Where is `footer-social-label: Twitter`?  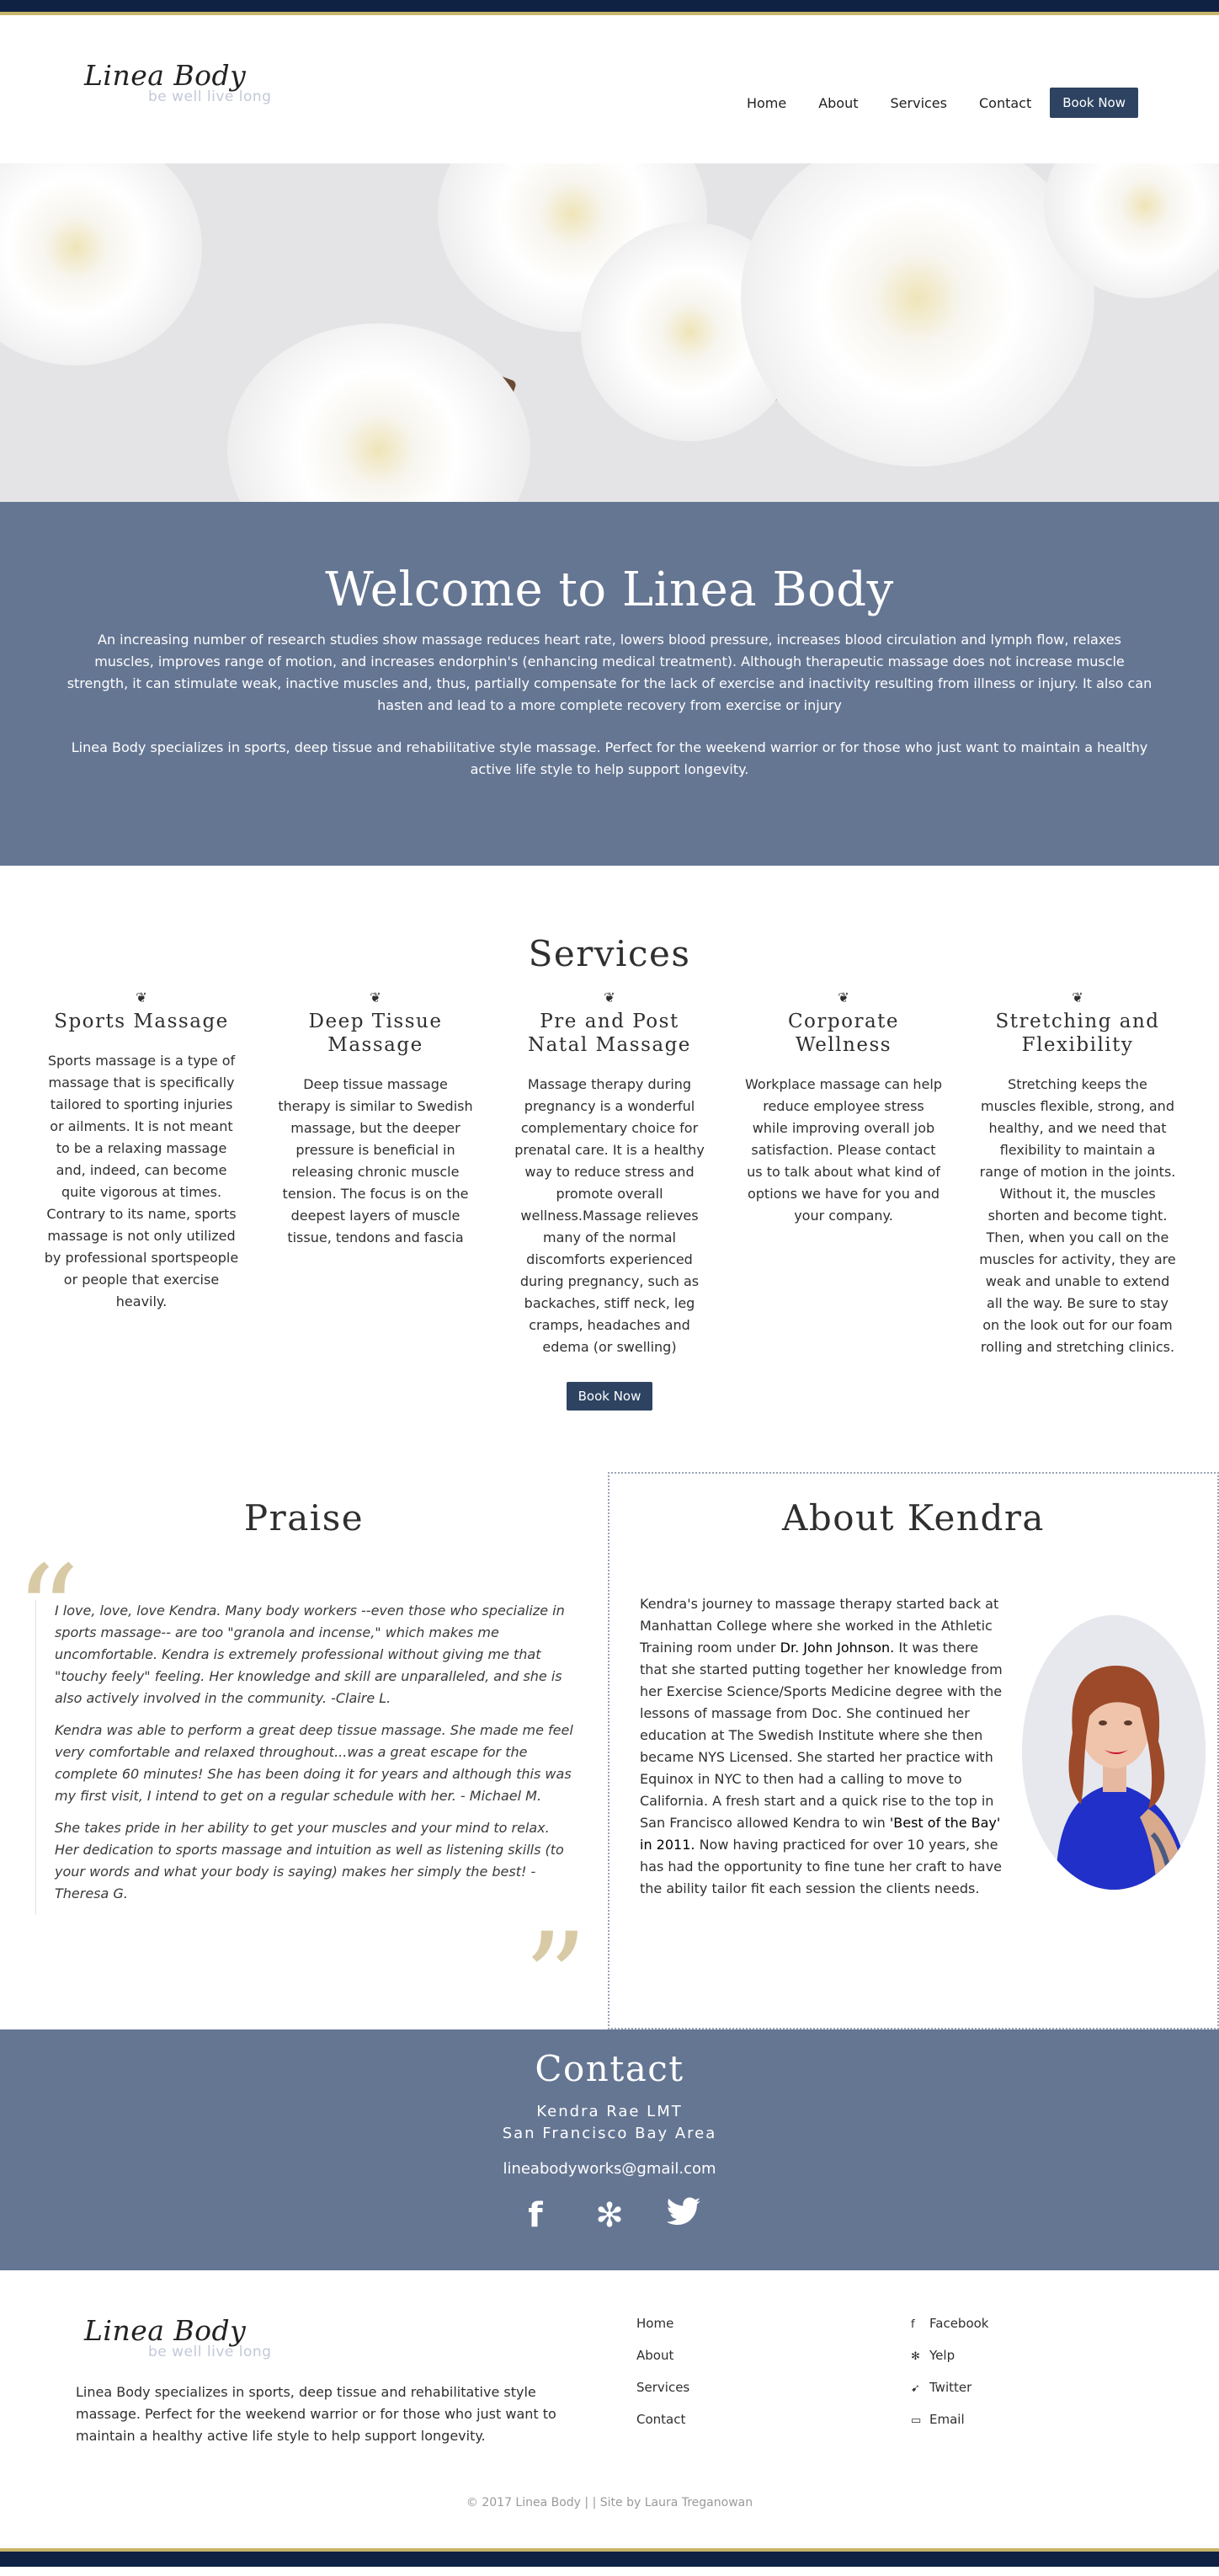
footer-social-label: Twitter is located at coordinates (950, 2387).